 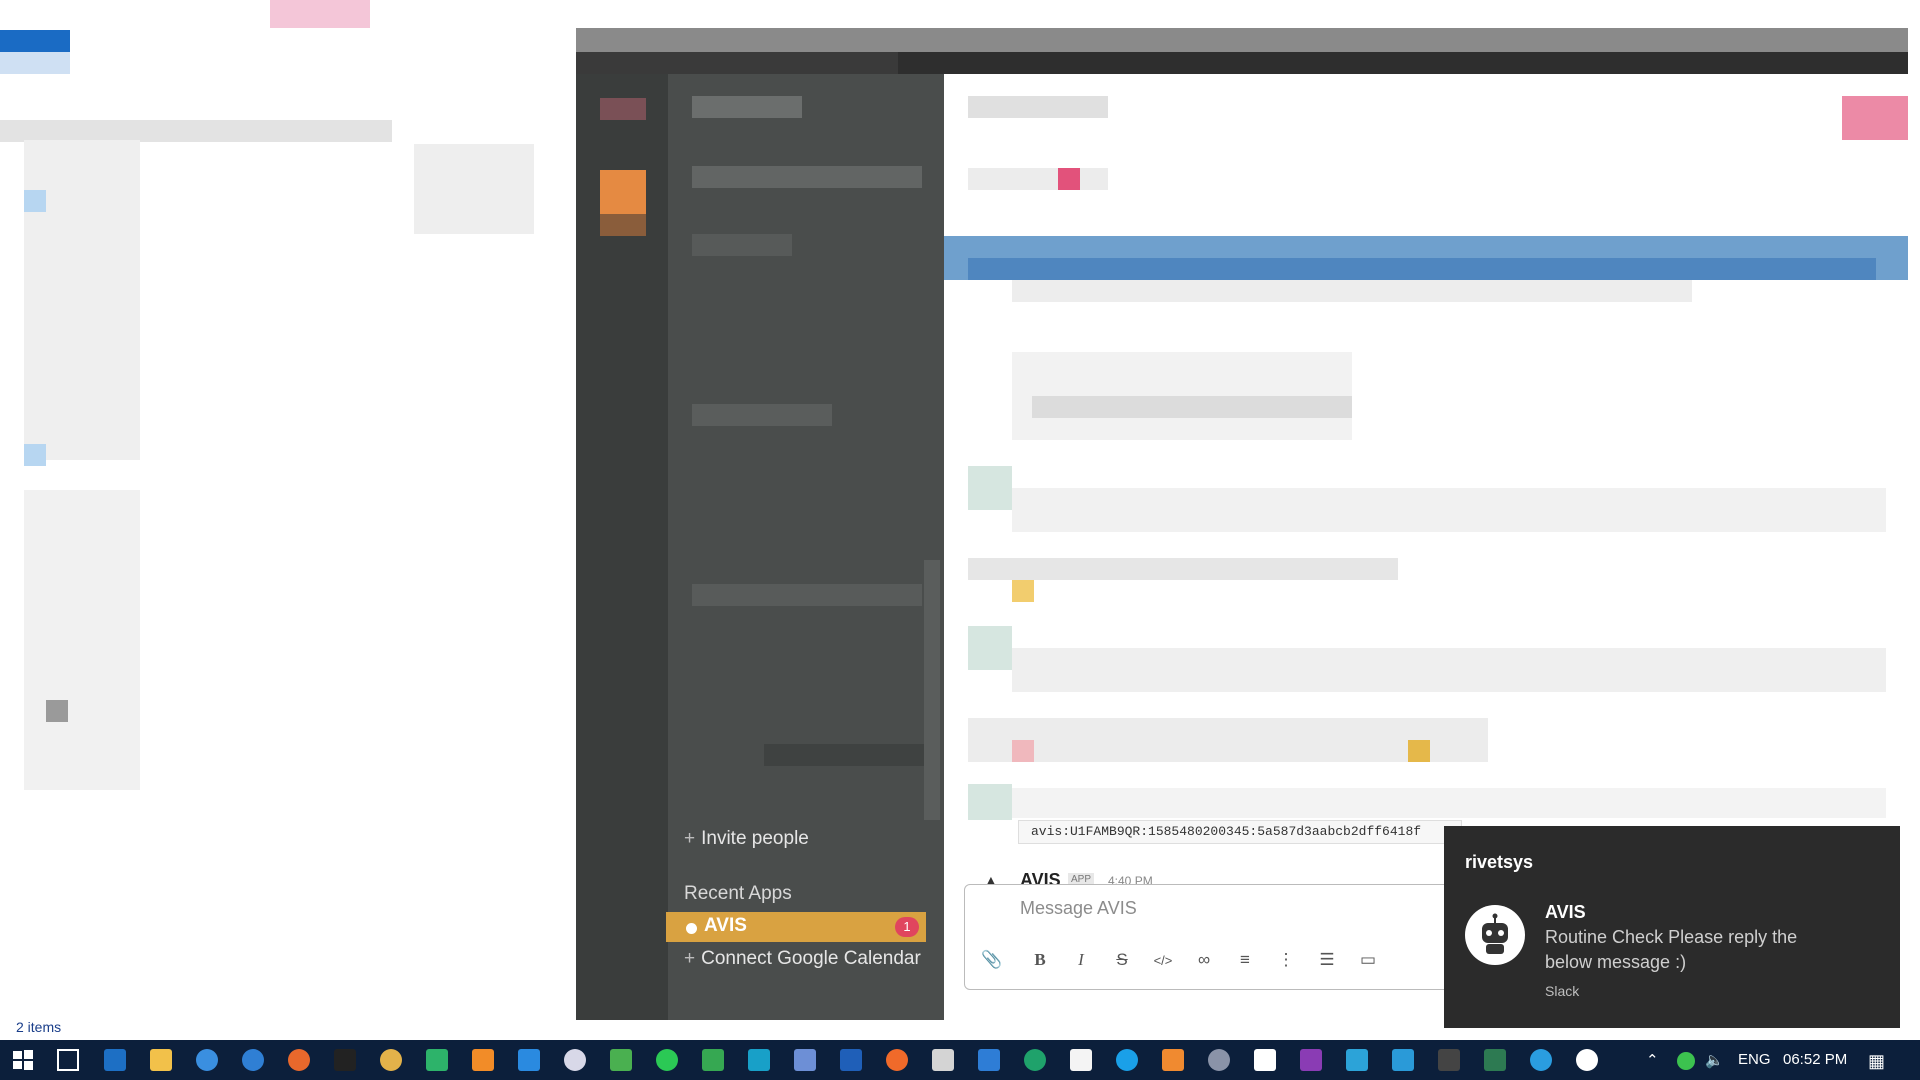 I want to click on explorer-tab-blur, so click(x=320, y=14).